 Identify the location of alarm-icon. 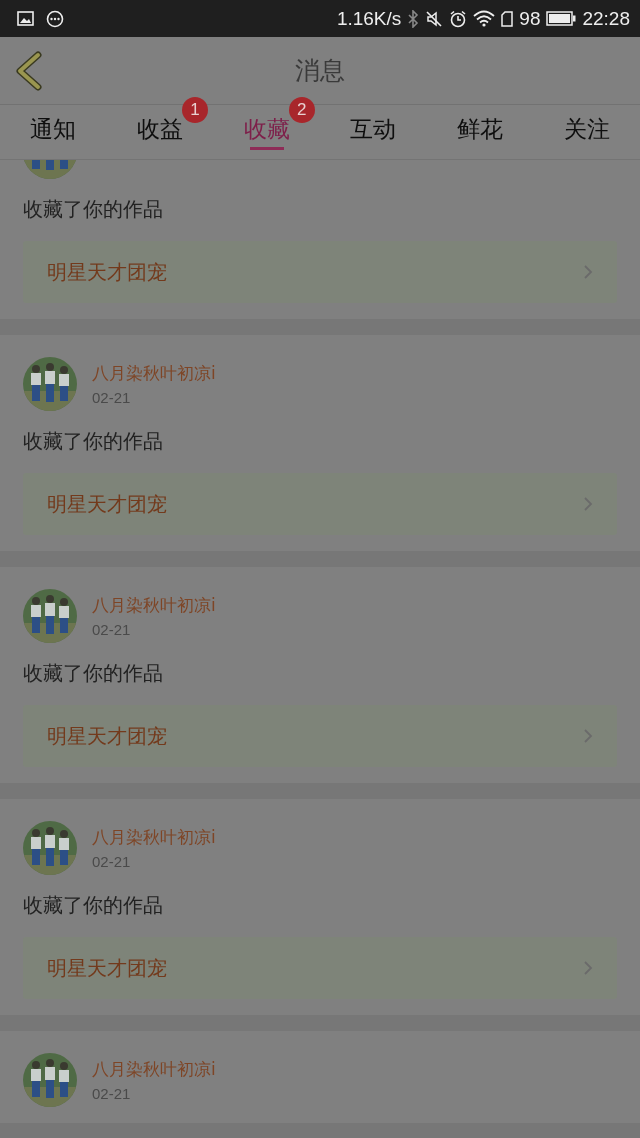
(458, 18).